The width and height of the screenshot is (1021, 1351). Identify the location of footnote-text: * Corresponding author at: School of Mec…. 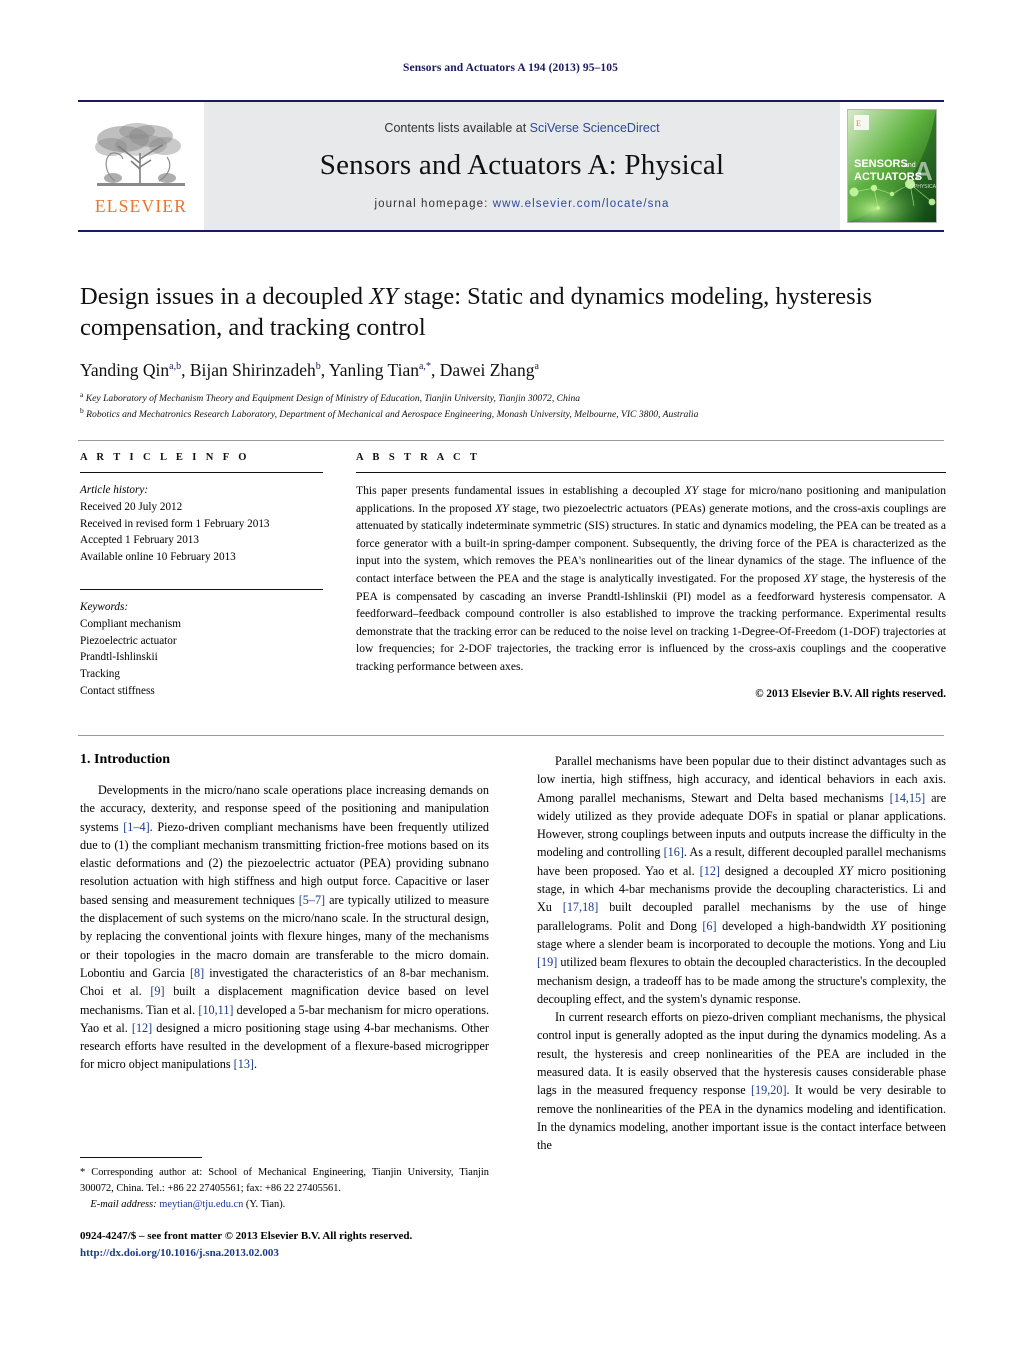
(284, 1188).